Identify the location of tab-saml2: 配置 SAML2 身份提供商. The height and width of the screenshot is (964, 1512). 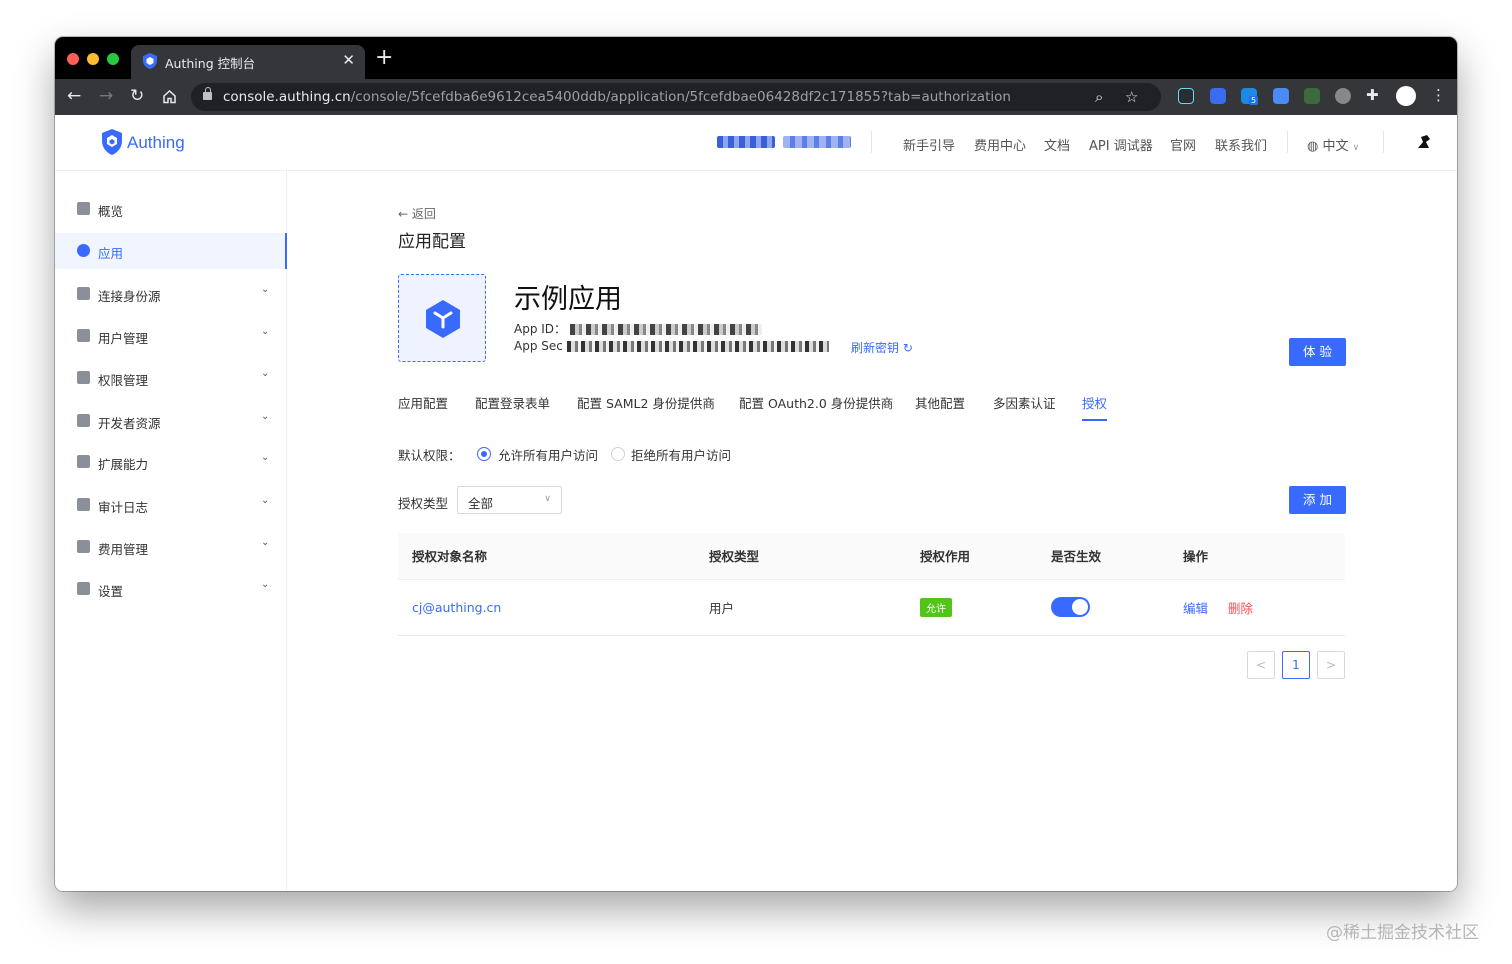
(646, 402).